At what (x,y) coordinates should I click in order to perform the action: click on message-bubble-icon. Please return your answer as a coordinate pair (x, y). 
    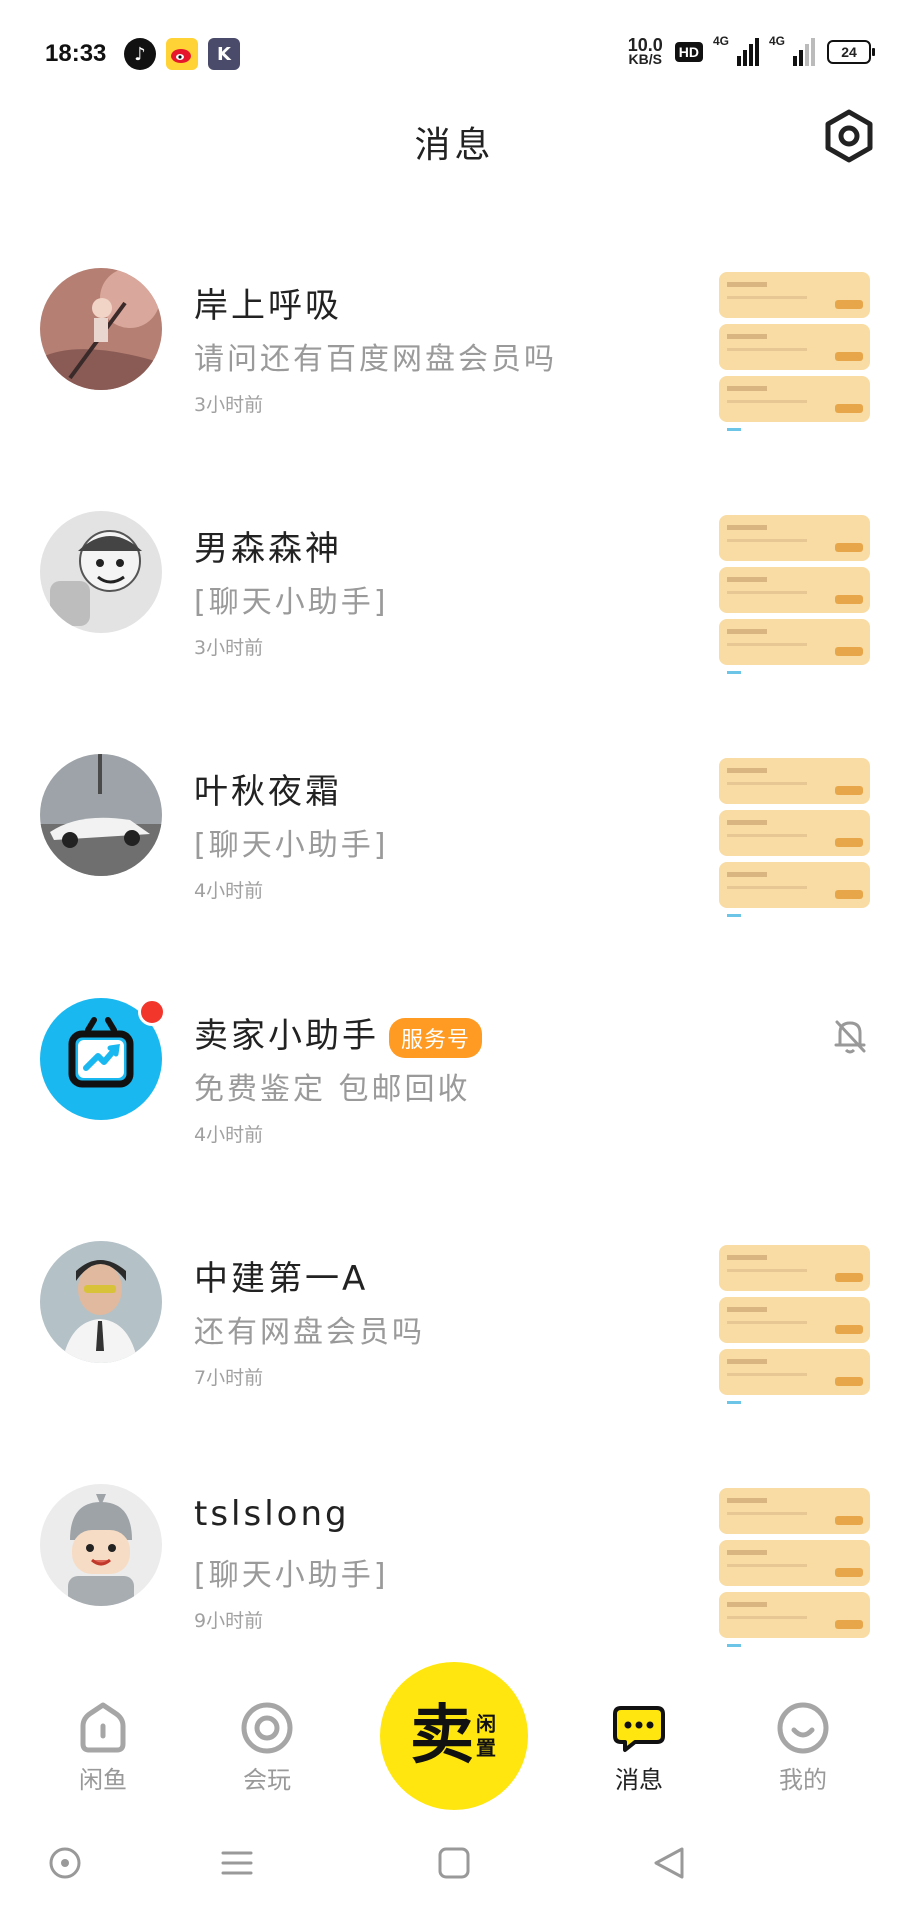
    Looking at the image, I should click on (639, 1729).